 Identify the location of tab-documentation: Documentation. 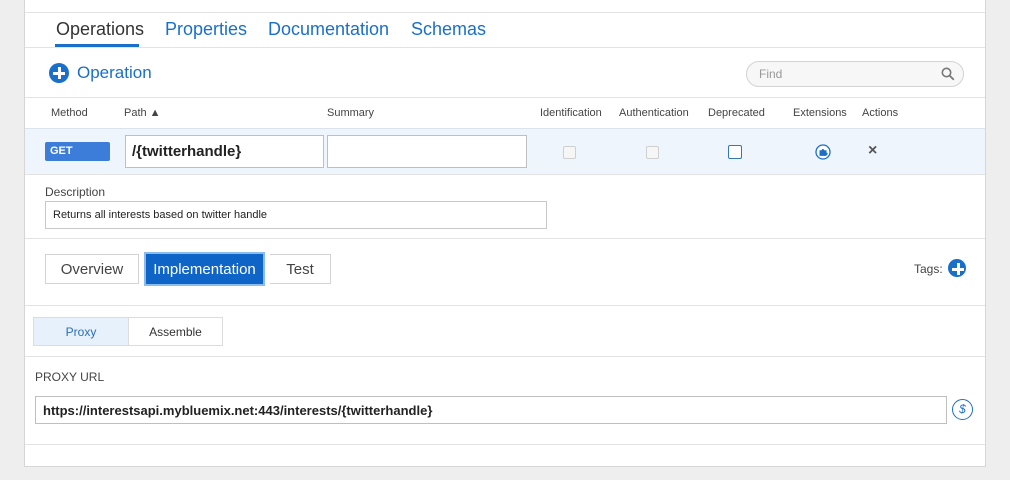
(328, 29).